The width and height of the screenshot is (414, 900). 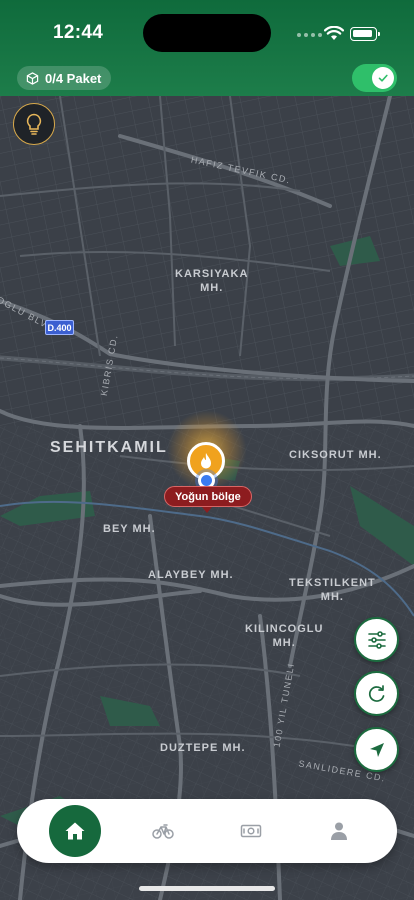 I want to click on nav-deliveries, so click(x=163, y=831).